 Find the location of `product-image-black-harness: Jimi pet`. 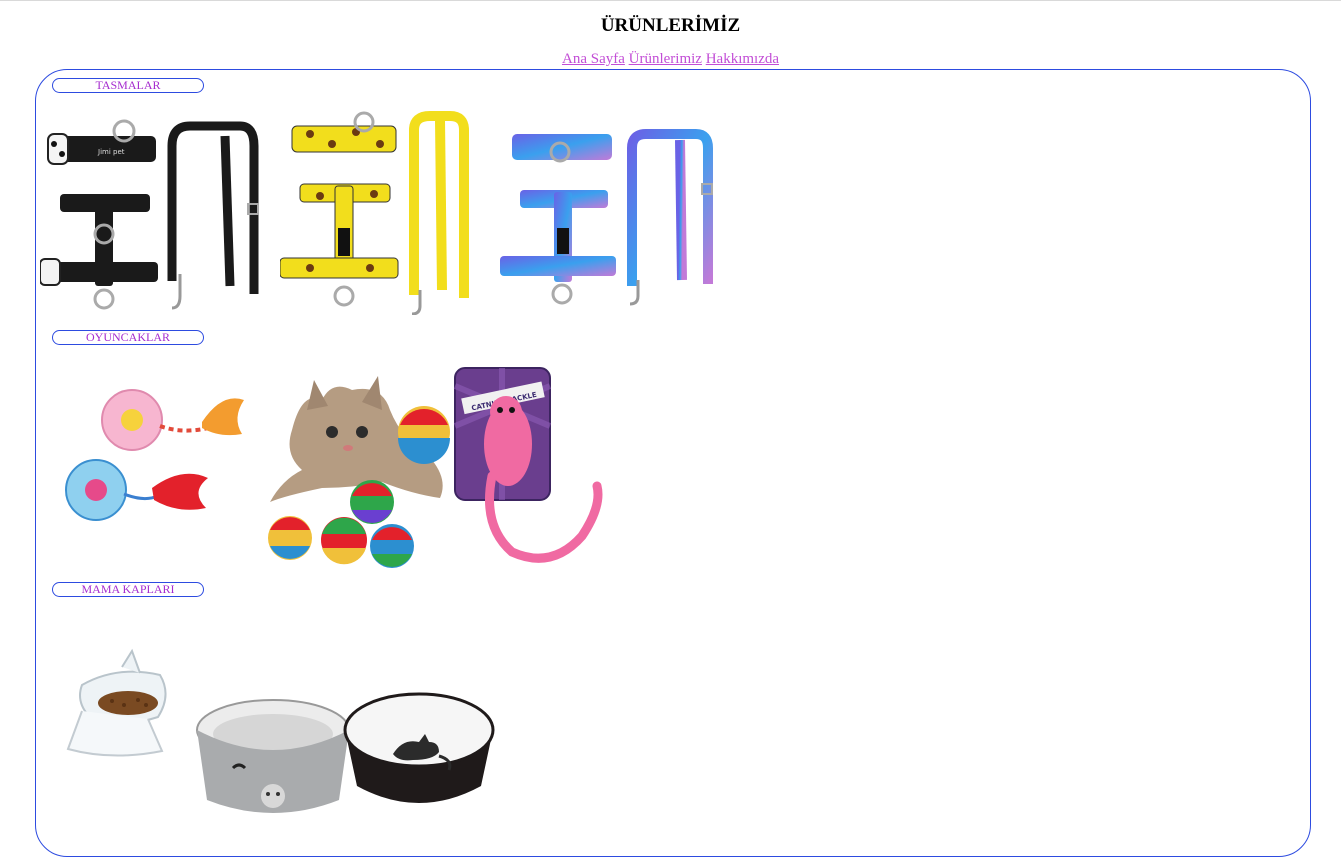

product-image-black-harness: Jimi pet is located at coordinates (152, 208).